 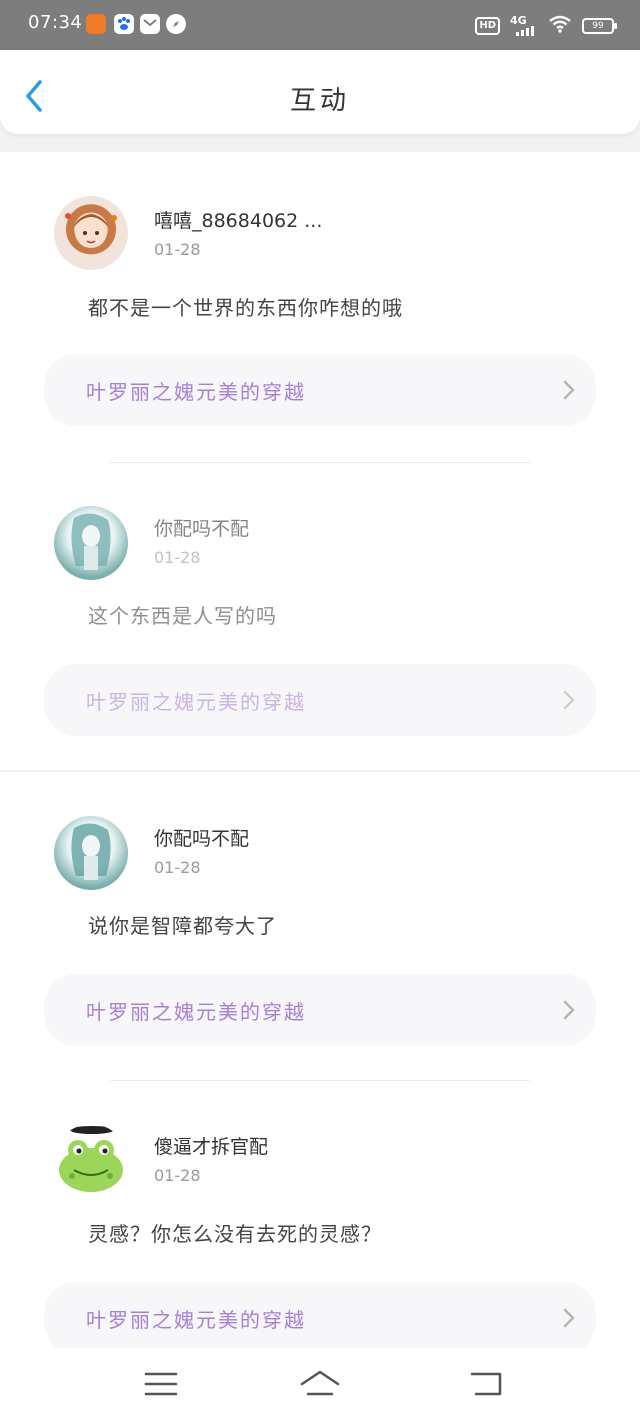 I want to click on comment-text: 灵感？你怎么没有去死的灵感？, so click(x=235, y=1234).